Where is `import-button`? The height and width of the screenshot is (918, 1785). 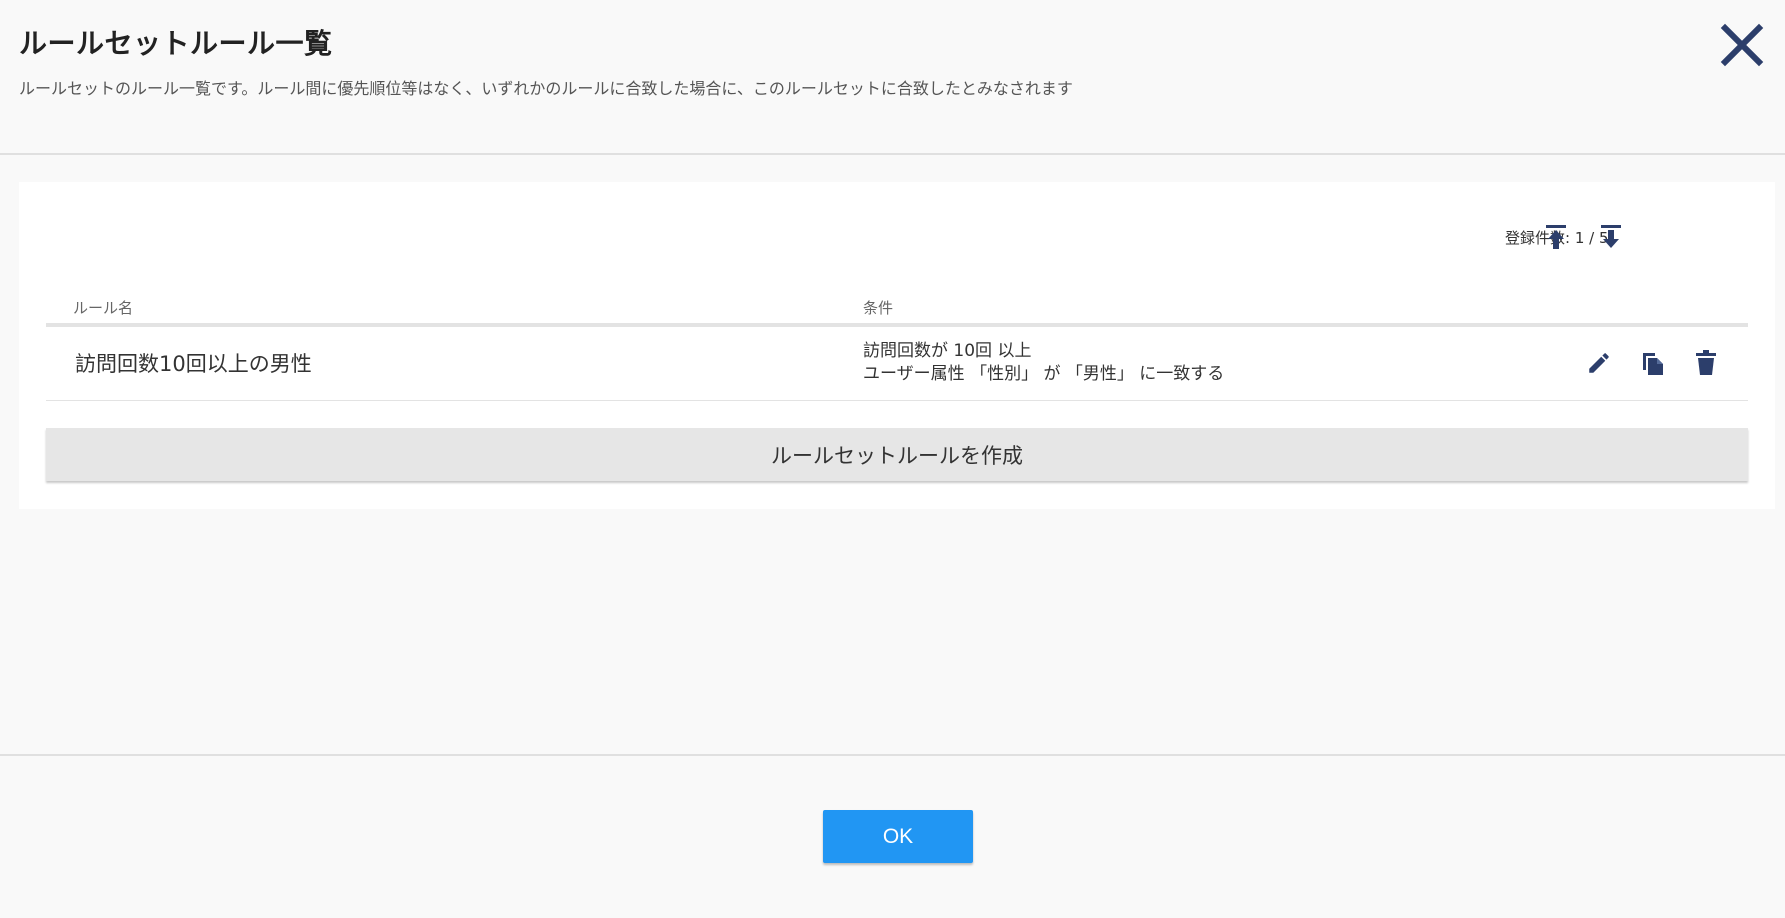
import-button is located at coordinates (1611, 237).